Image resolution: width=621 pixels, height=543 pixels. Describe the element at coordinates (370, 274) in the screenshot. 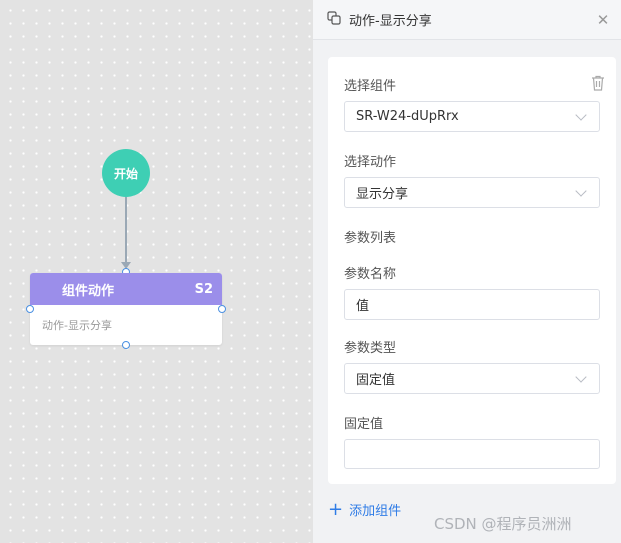

I see `param-name-label: 参数名称` at that location.